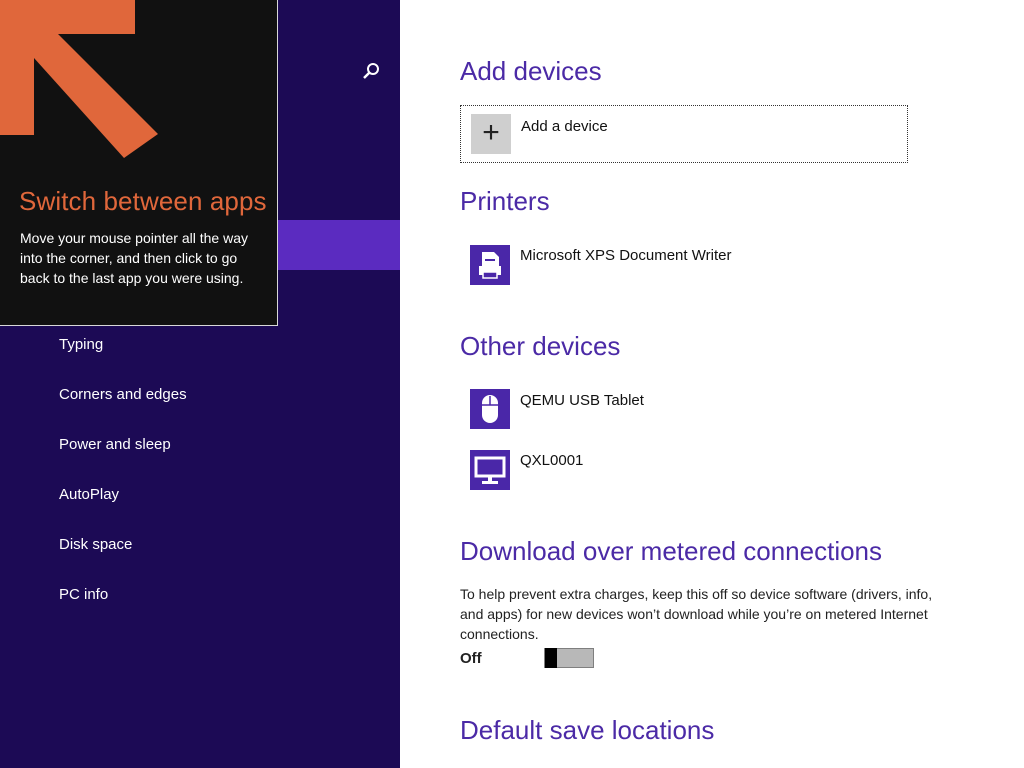  I want to click on add-device-button: + Add a device, so click(684, 134).